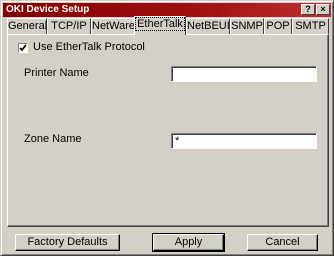 This screenshot has height=256, width=334. I want to click on tab-snmp: SNMP, so click(247, 26).